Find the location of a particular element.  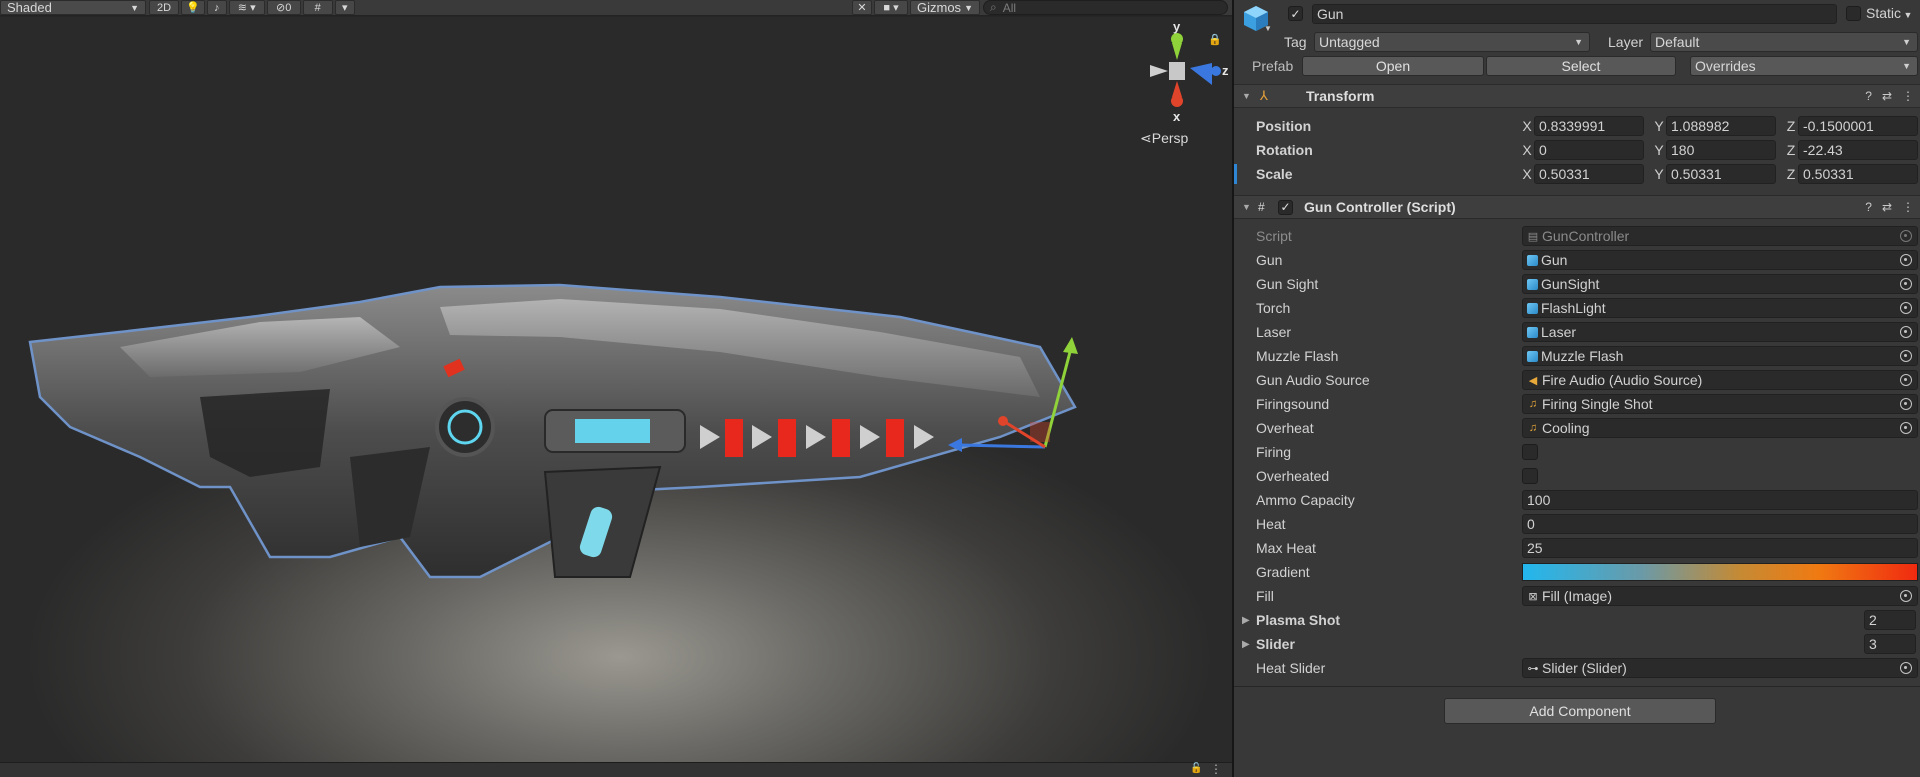

prefab-open-button: Open is located at coordinates (1393, 66).